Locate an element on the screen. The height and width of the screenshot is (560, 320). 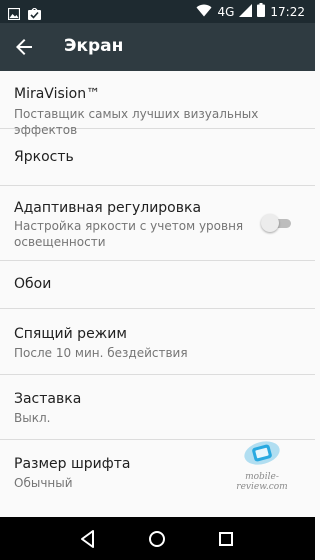
home-circle-icon is located at coordinates (157, 543).